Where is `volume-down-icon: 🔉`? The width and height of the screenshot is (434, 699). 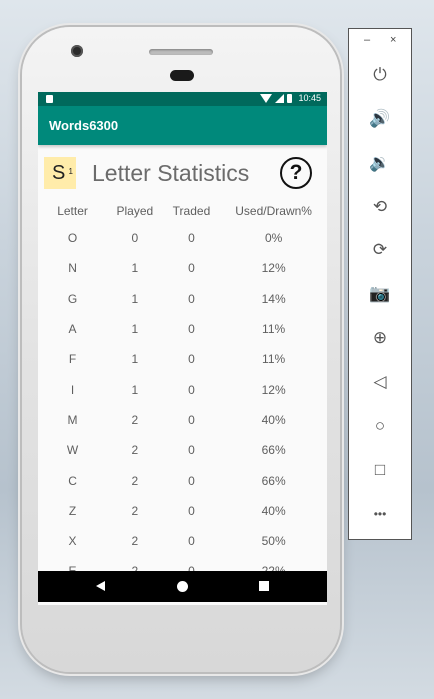
volume-down-icon: 🔉 is located at coordinates (380, 163).